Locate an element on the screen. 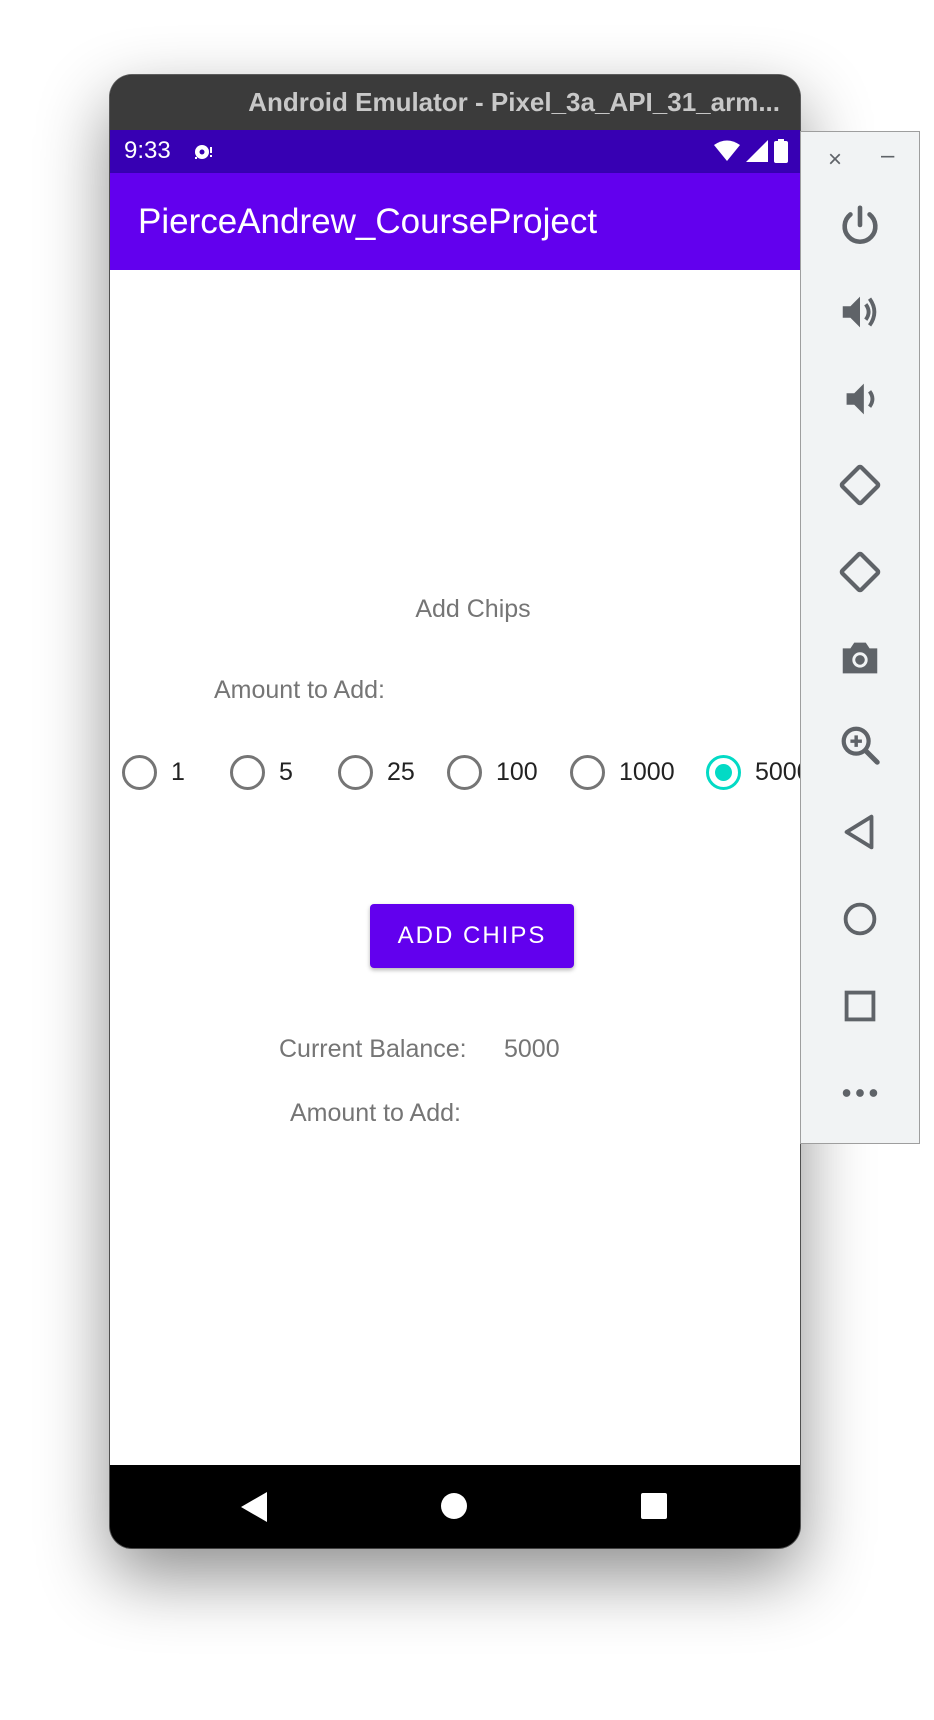 The width and height of the screenshot is (934, 1720). heading-text: Add Chips is located at coordinates (473, 609).